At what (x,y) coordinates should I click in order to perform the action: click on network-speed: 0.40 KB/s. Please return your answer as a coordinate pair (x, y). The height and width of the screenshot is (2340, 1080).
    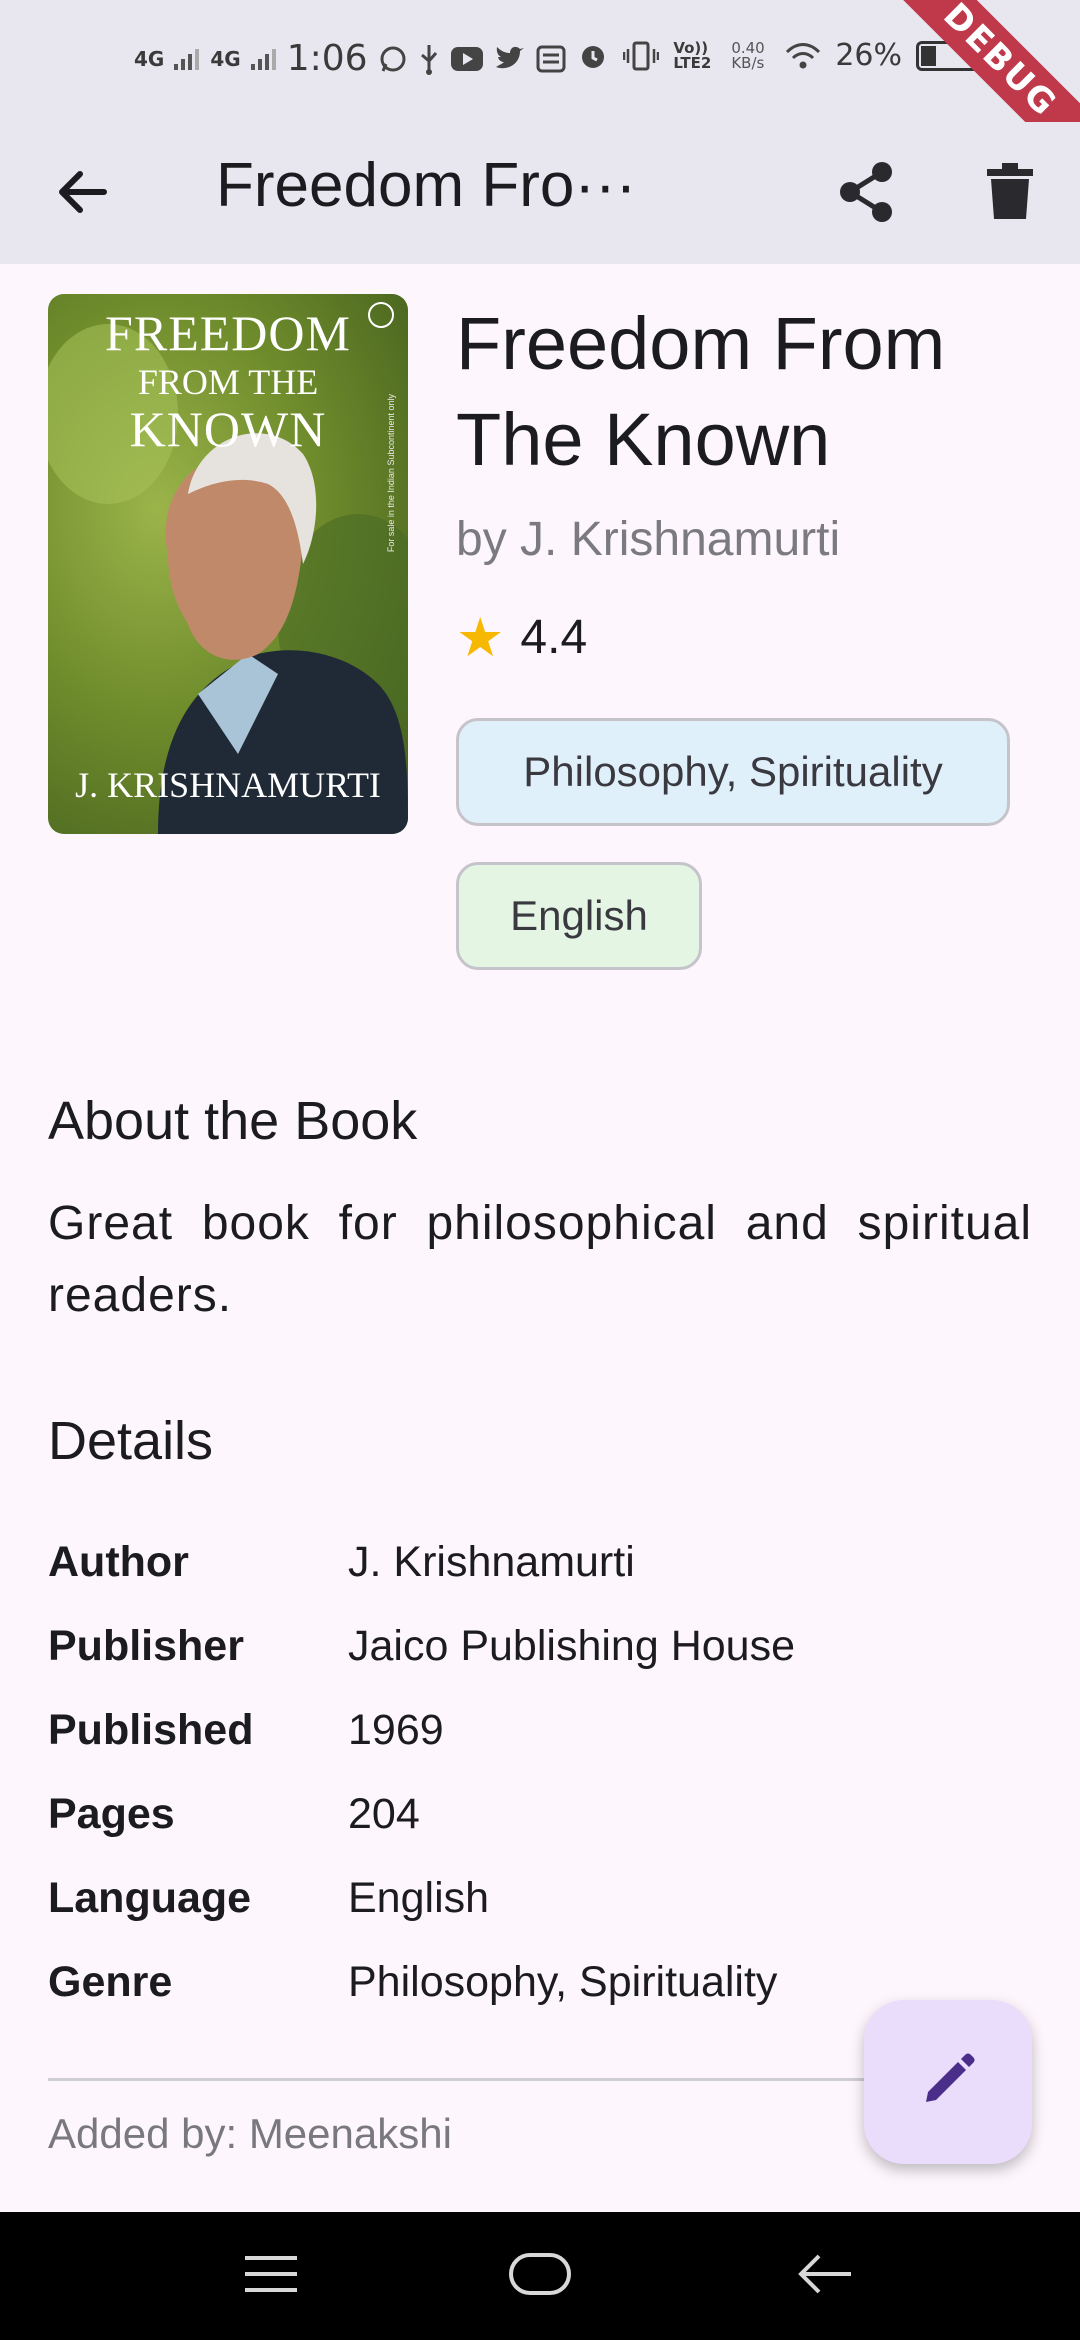
    Looking at the image, I should click on (748, 55).